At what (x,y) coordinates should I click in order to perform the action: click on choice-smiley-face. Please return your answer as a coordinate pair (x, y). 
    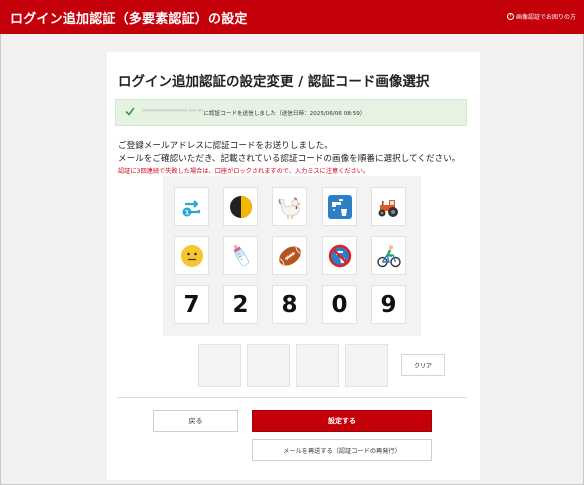
    Looking at the image, I should click on (191, 255).